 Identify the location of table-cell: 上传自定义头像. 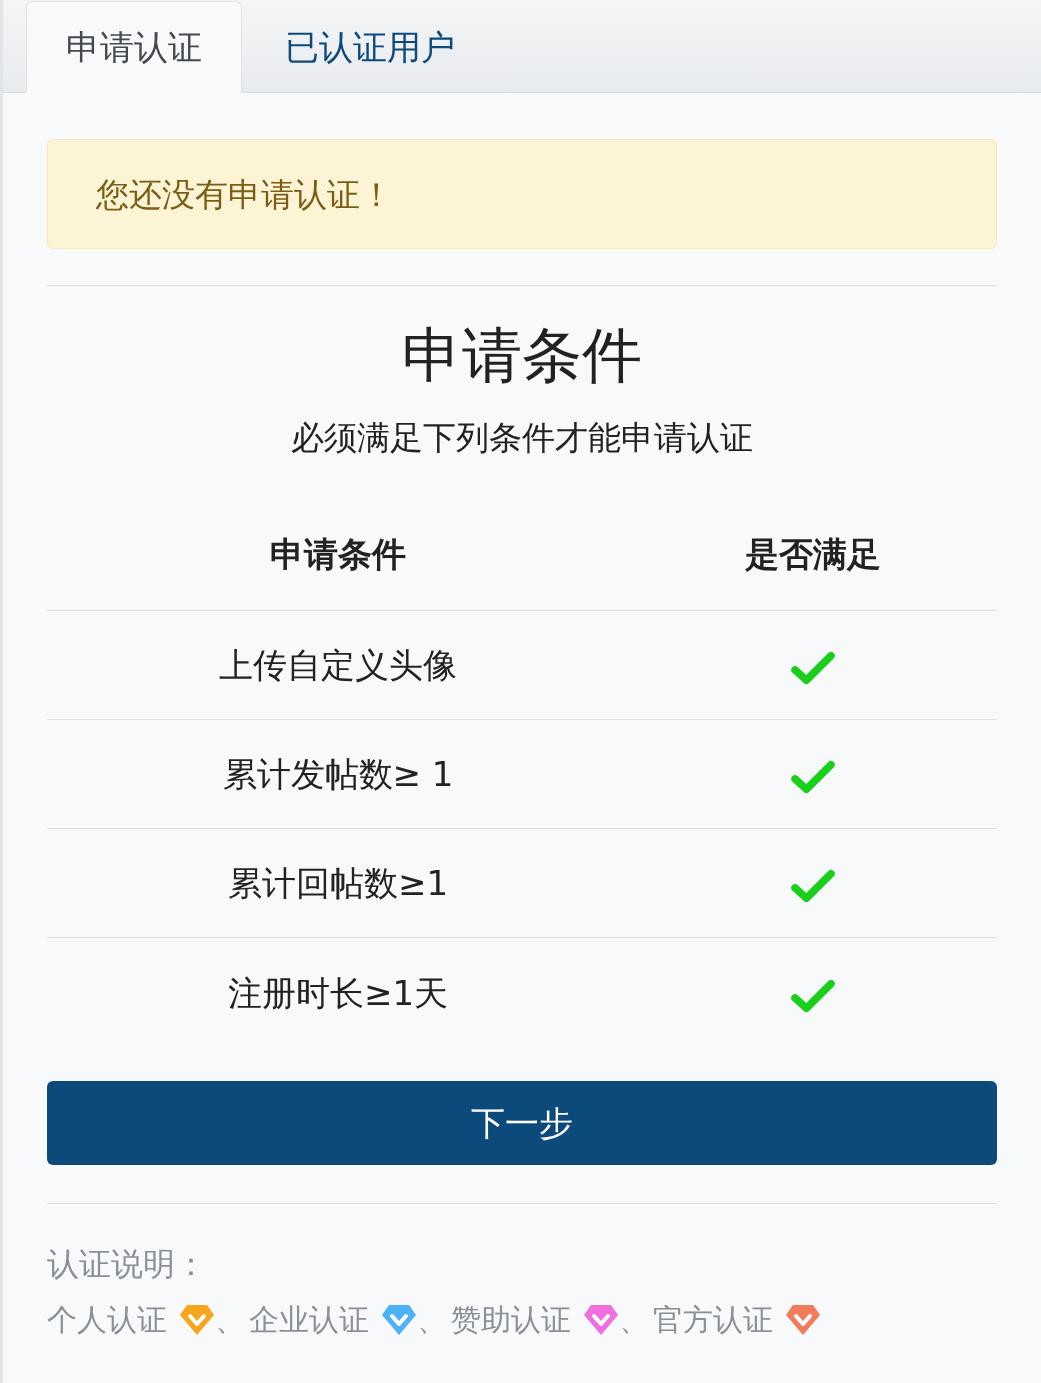
(338, 665).